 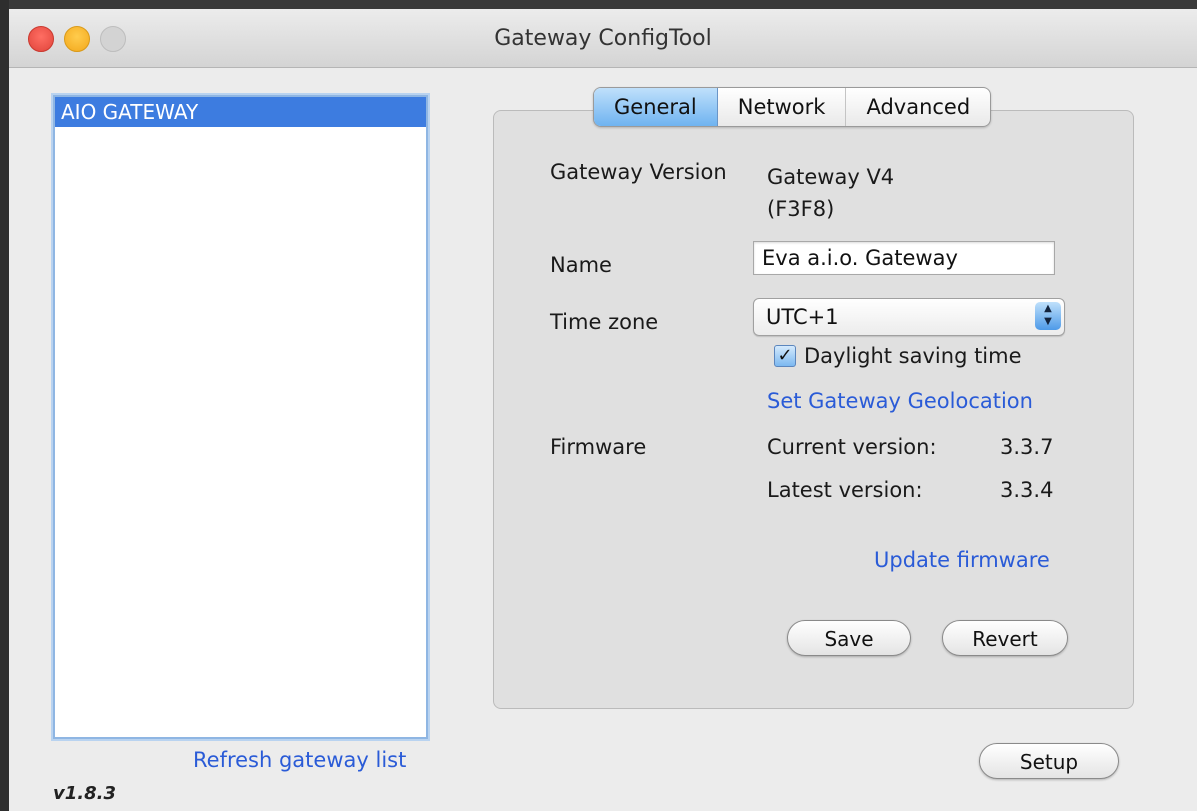 What do you see at coordinates (849, 638) in the screenshot?
I see `save-button: Save` at bounding box center [849, 638].